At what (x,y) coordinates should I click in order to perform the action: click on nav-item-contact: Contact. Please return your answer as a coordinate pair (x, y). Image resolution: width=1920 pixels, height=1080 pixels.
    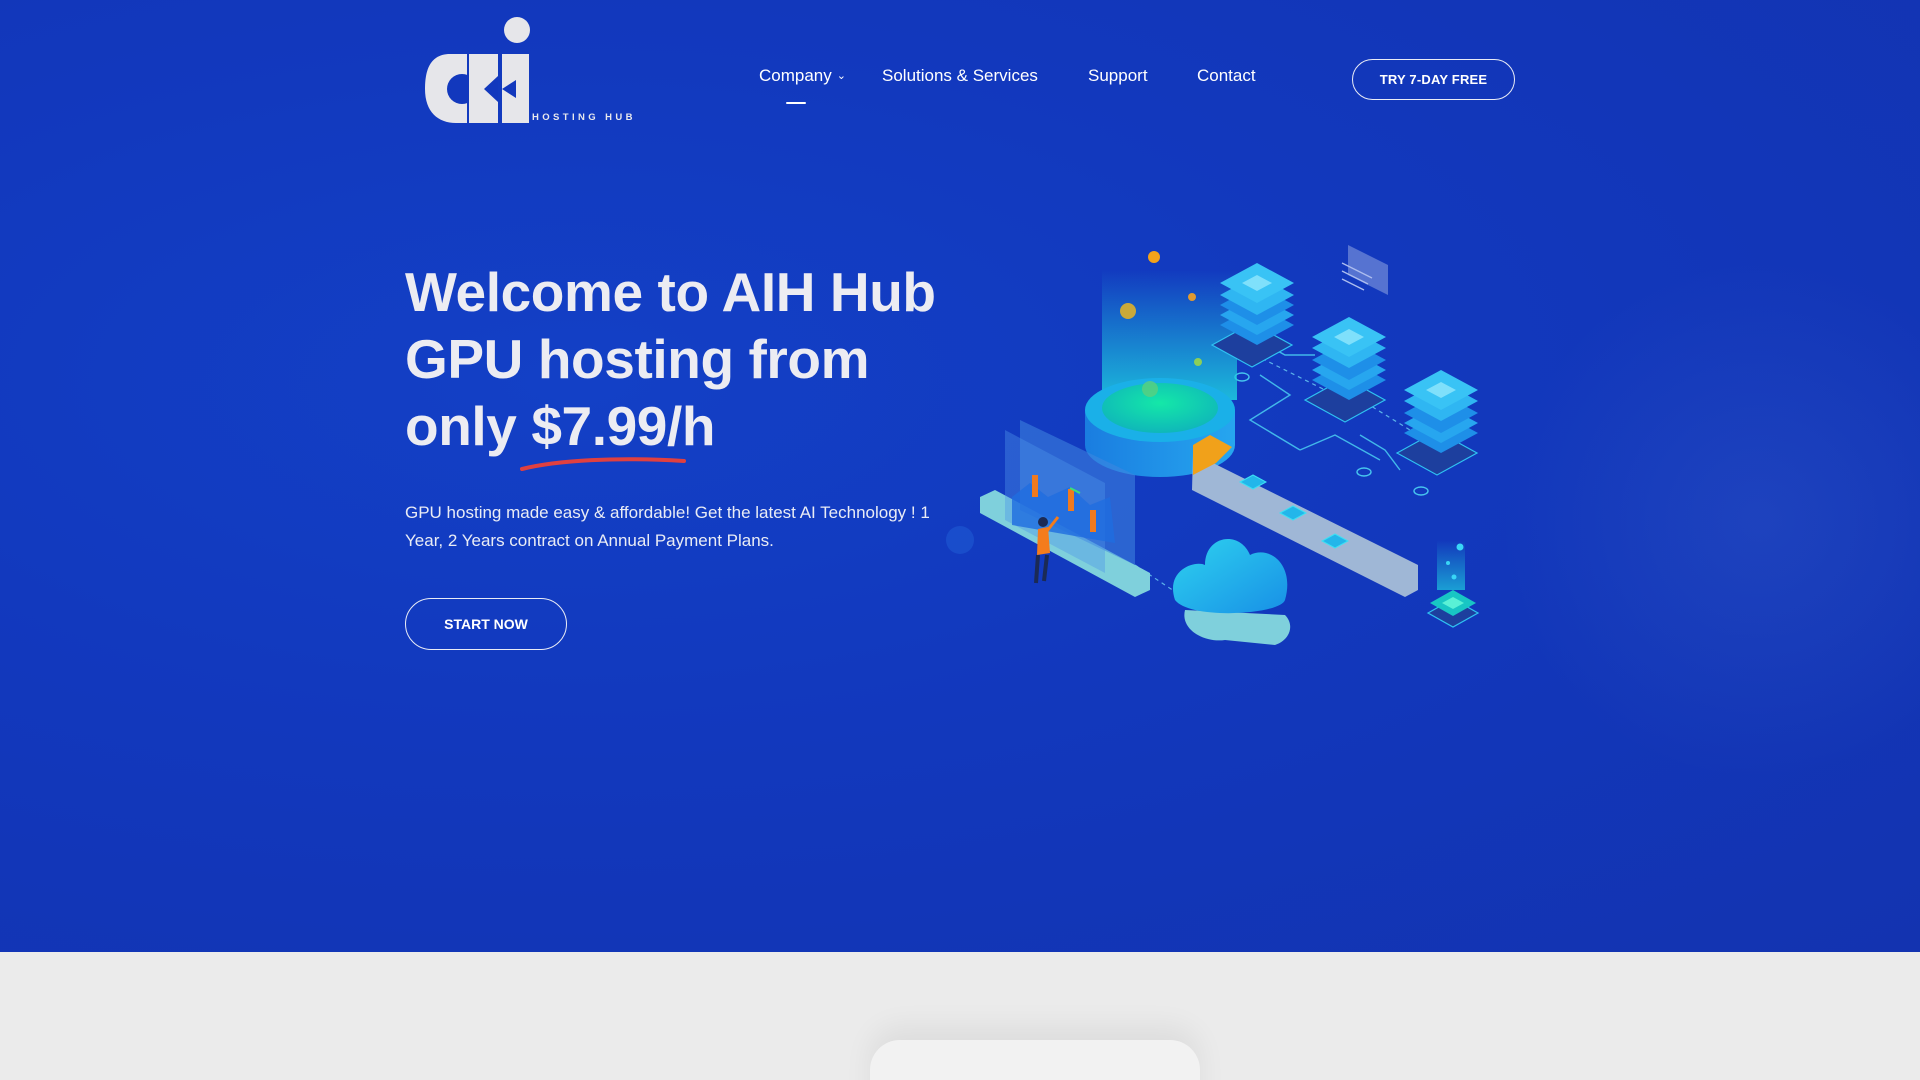
    Looking at the image, I should click on (1226, 76).